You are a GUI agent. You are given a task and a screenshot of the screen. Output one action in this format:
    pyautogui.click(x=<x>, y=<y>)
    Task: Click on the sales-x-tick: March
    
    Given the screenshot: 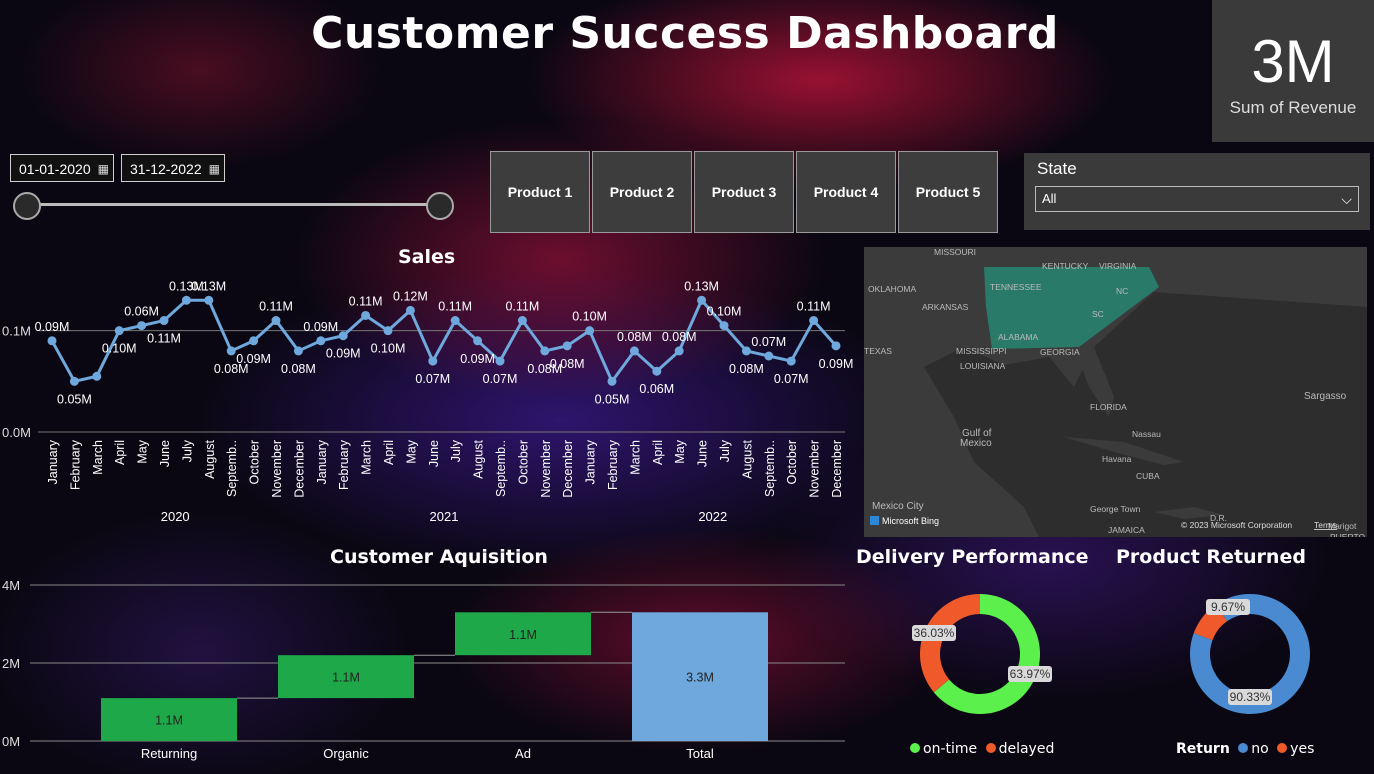 What is the action you would take?
    pyautogui.click(x=367, y=457)
    